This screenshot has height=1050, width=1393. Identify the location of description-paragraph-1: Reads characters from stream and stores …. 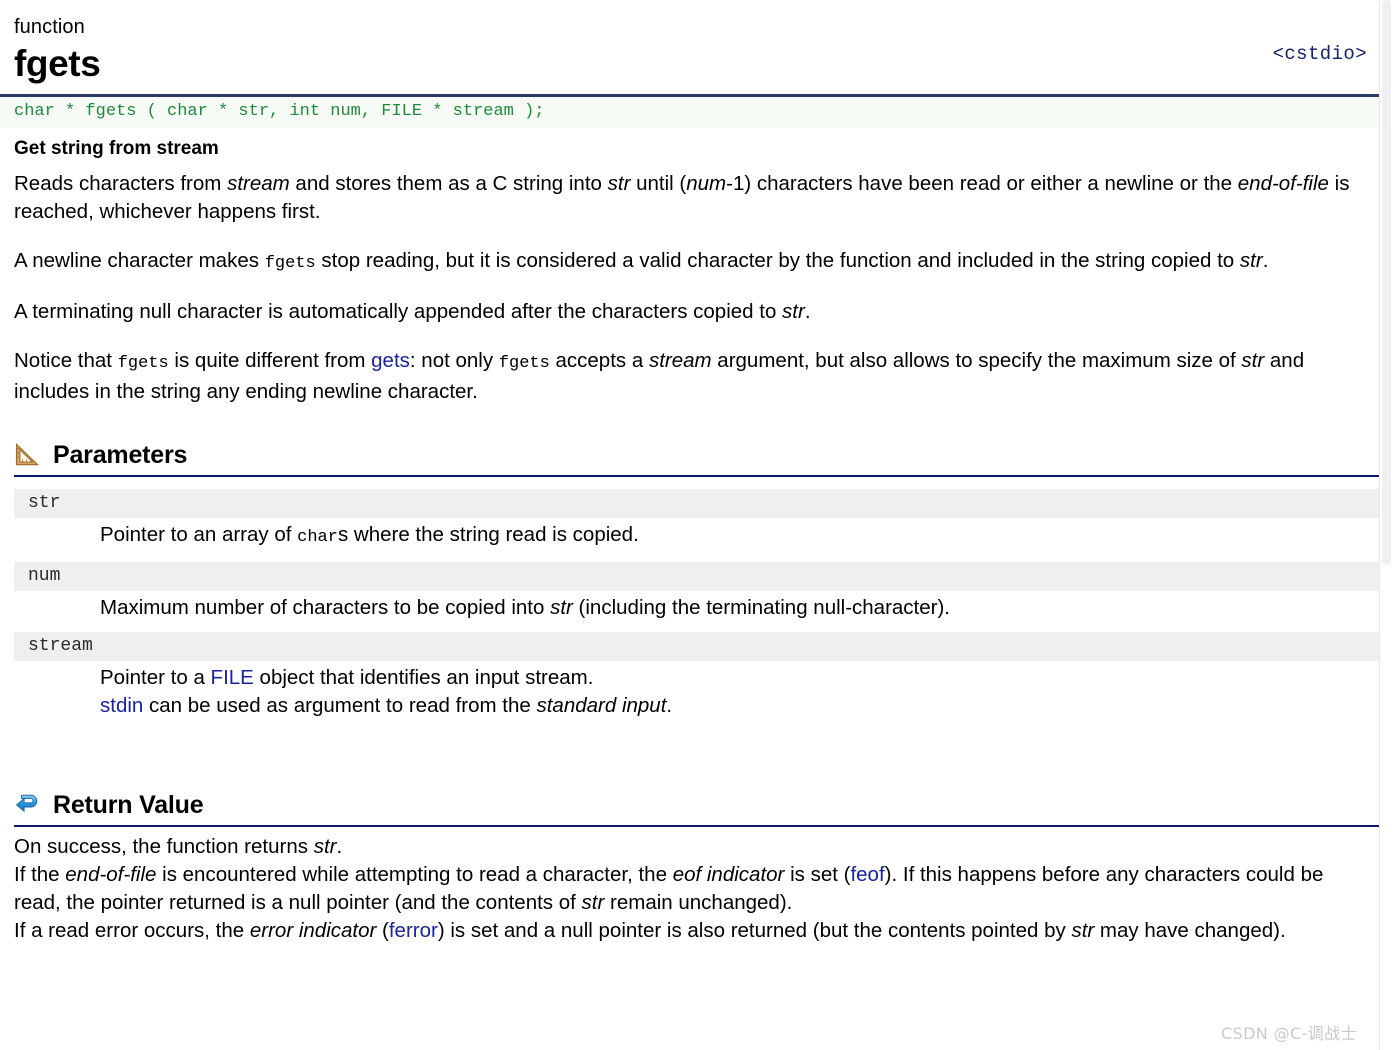
(689, 198).